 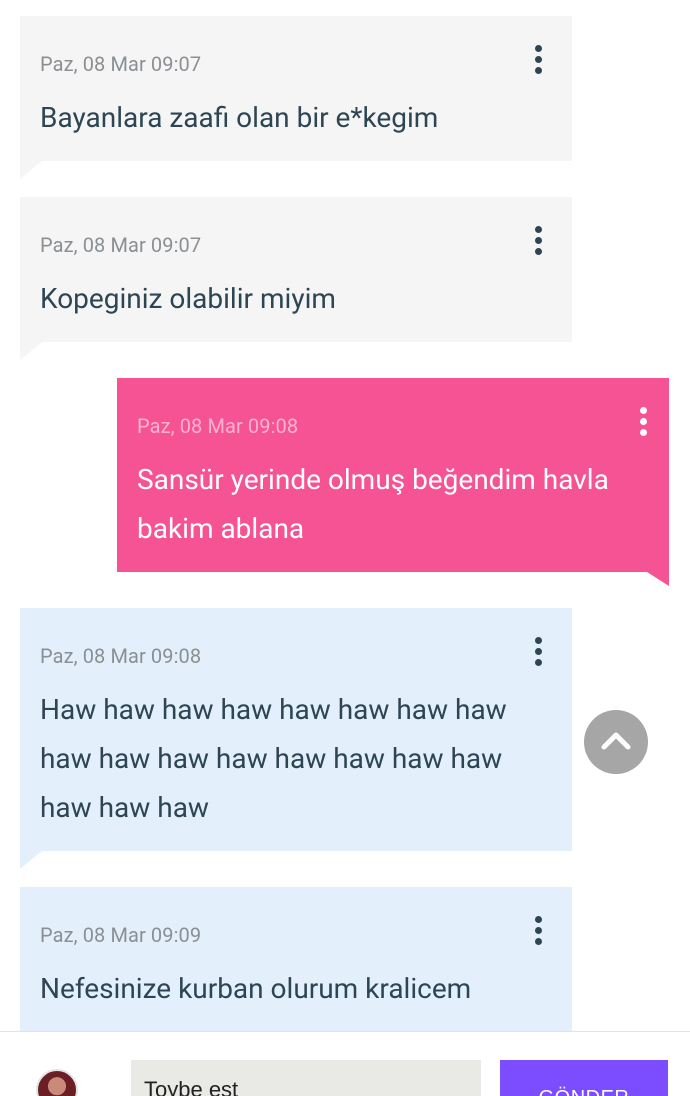 I want to click on message-text: Kopeginiz olabilir miyim, so click(x=188, y=298).